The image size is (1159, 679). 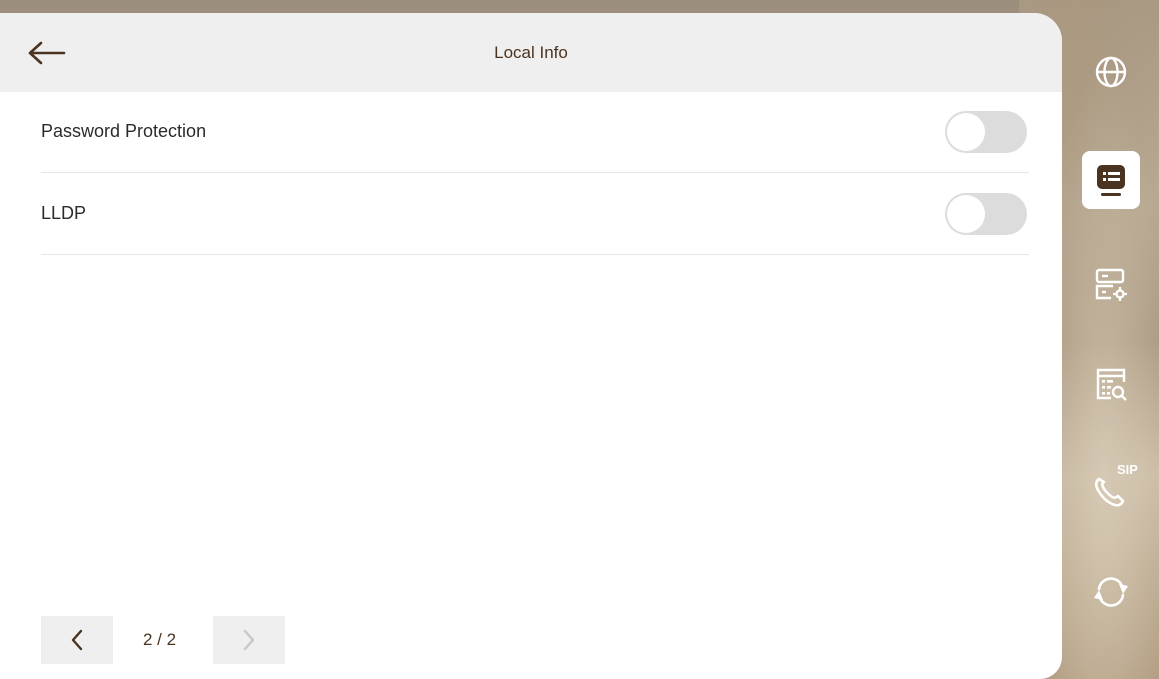 I want to click on sidebar: SIP, so click(x=1110, y=339).